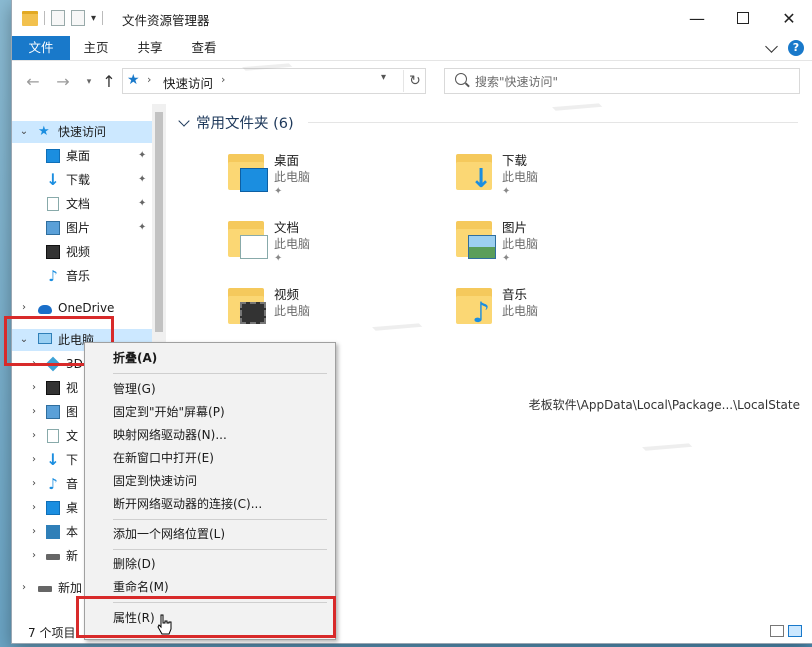 This screenshot has height=647, width=812. What do you see at coordinates (87, 156) in the screenshot?
I see `nav-item-desktop: 桌面 ✦` at bounding box center [87, 156].